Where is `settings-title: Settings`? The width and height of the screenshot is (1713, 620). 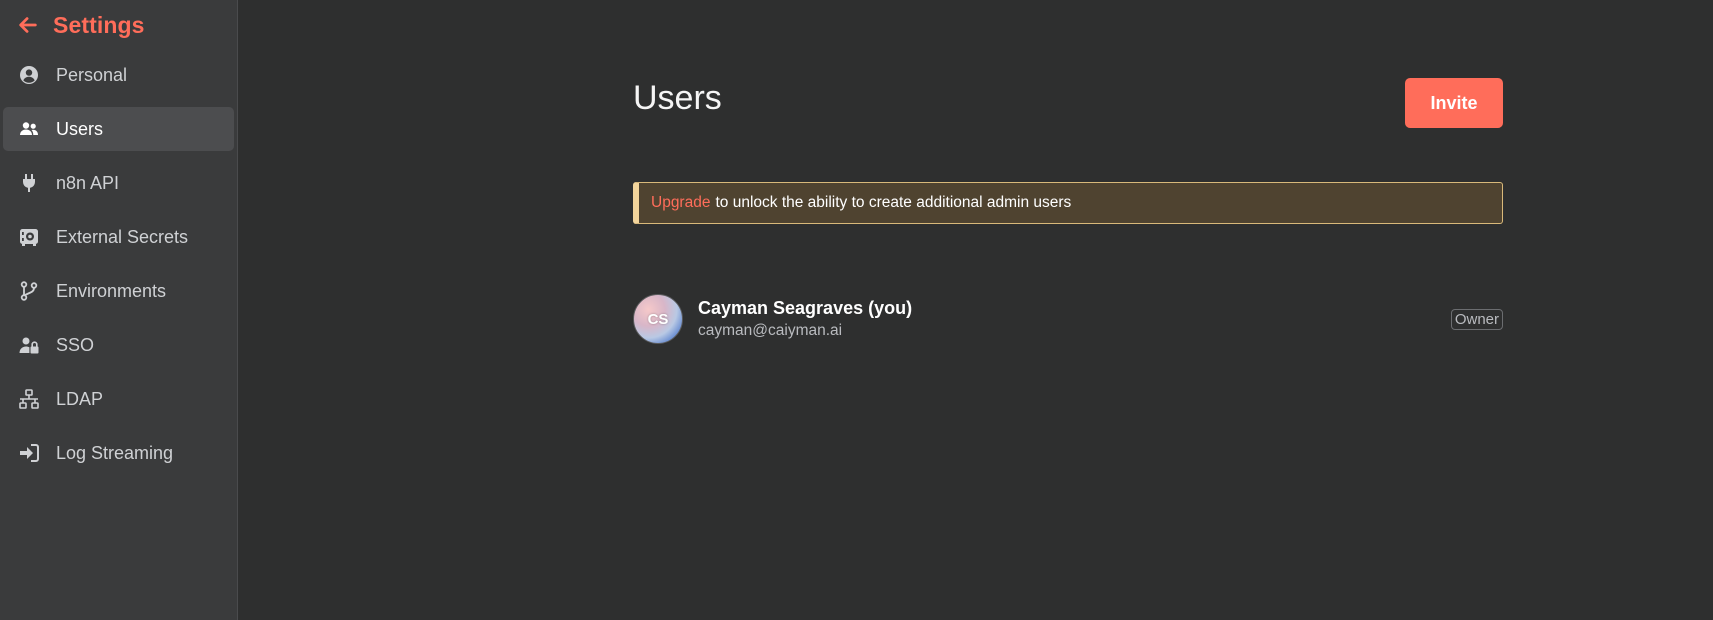 settings-title: Settings is located at coordinates (99, 24).